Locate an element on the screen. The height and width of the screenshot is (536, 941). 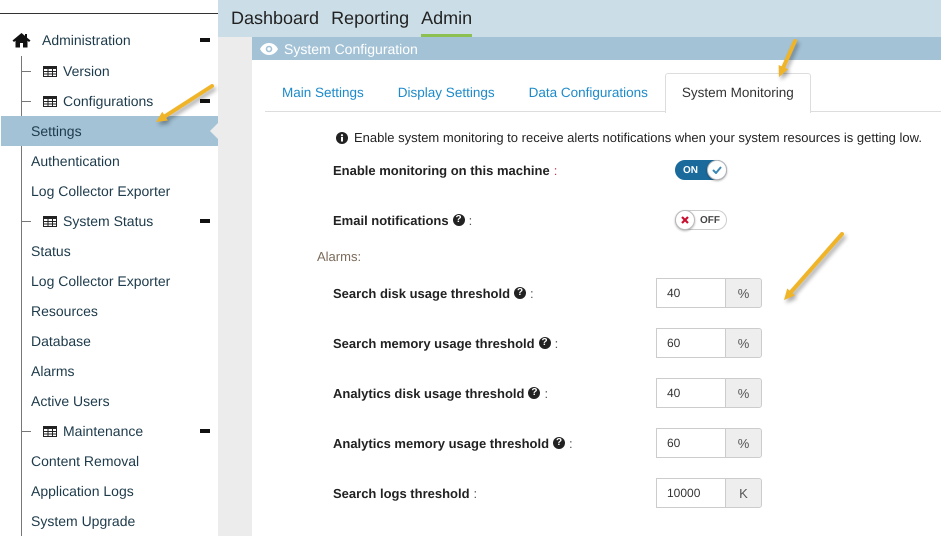
eye-icon is located at coordinates (269, 48).